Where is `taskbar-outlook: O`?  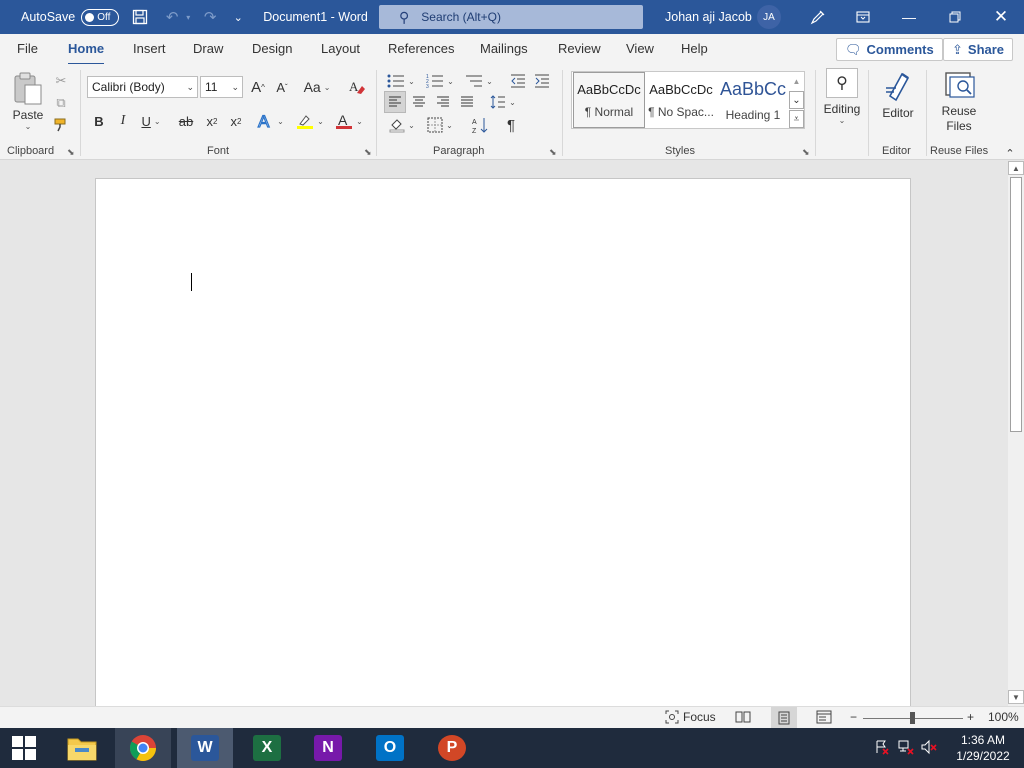 taskbar-outlook: O is located at coordinates (390, 748).